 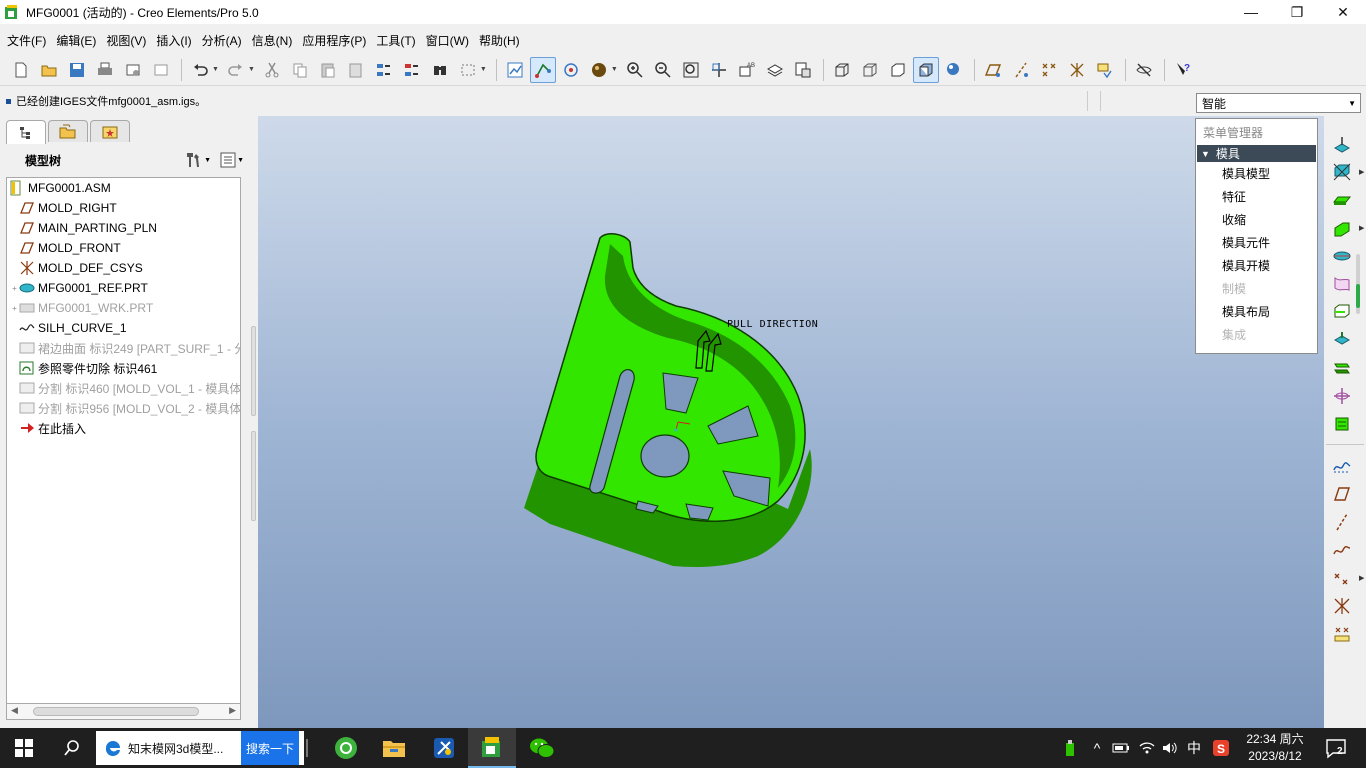 What do you see at coordinates (1342, 550) in the screenshot?
I see `datum-curve-tool-icon` at bounding box center [1342, 550].